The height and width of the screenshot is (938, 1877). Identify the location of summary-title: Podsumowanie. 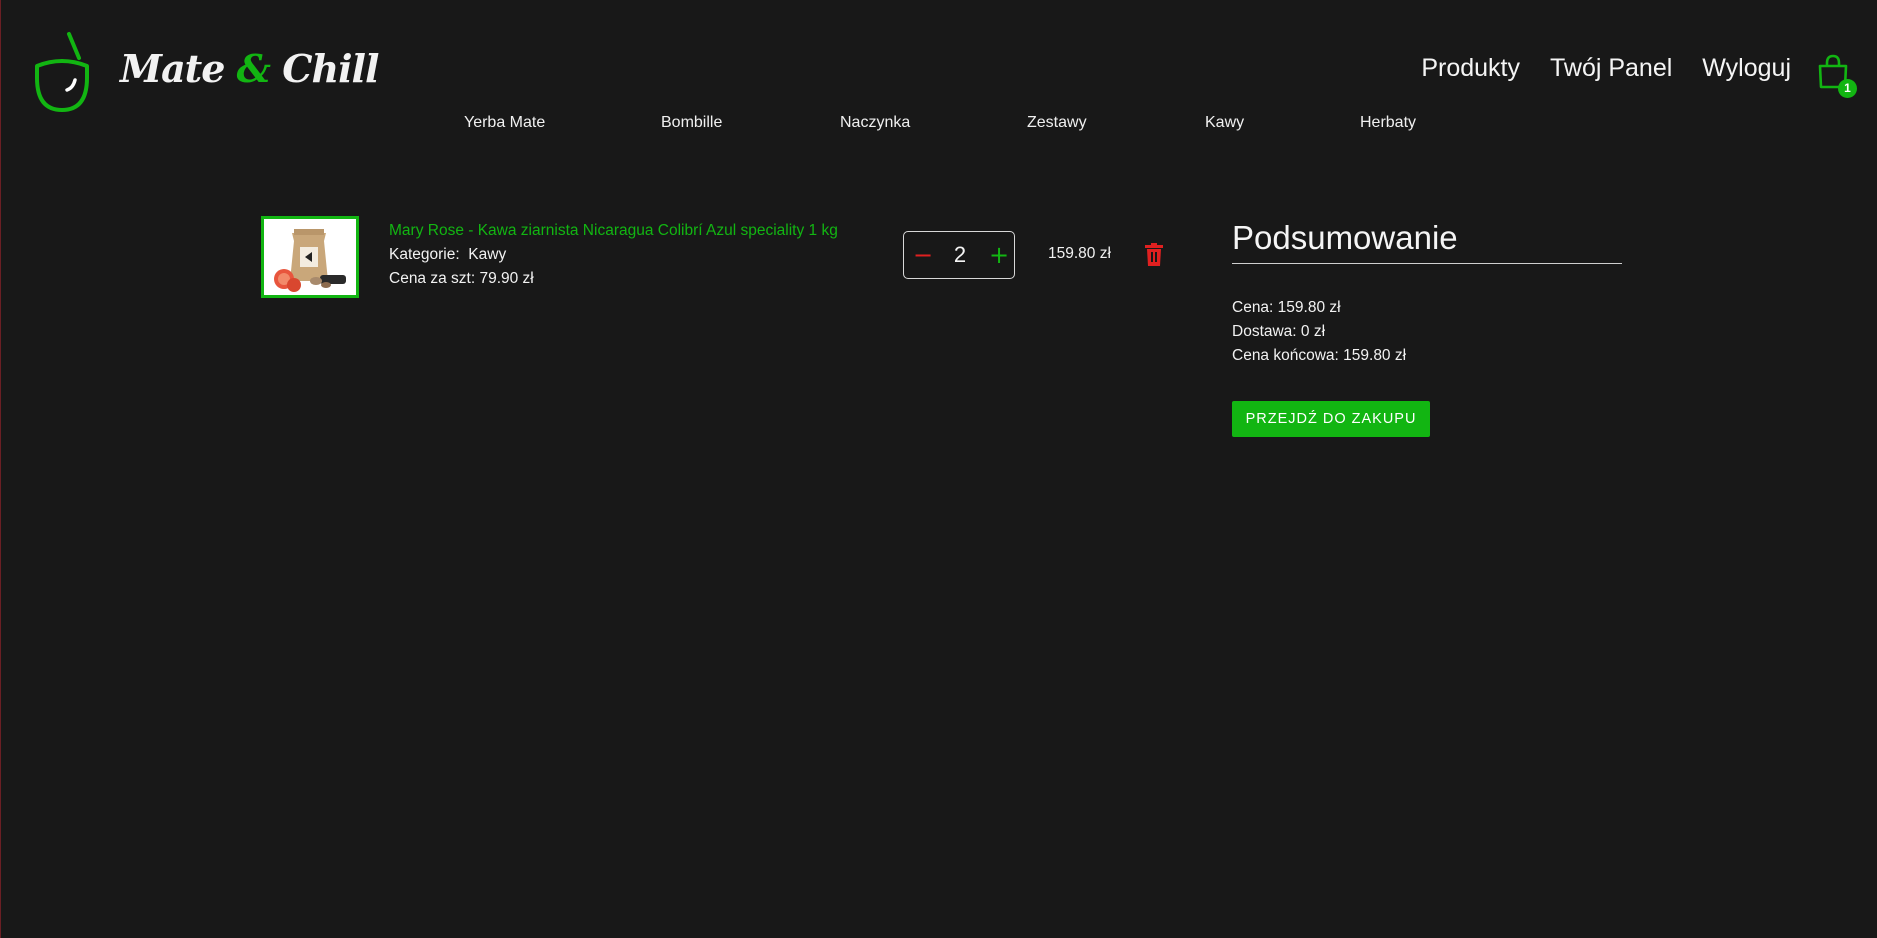
(1345, 237).